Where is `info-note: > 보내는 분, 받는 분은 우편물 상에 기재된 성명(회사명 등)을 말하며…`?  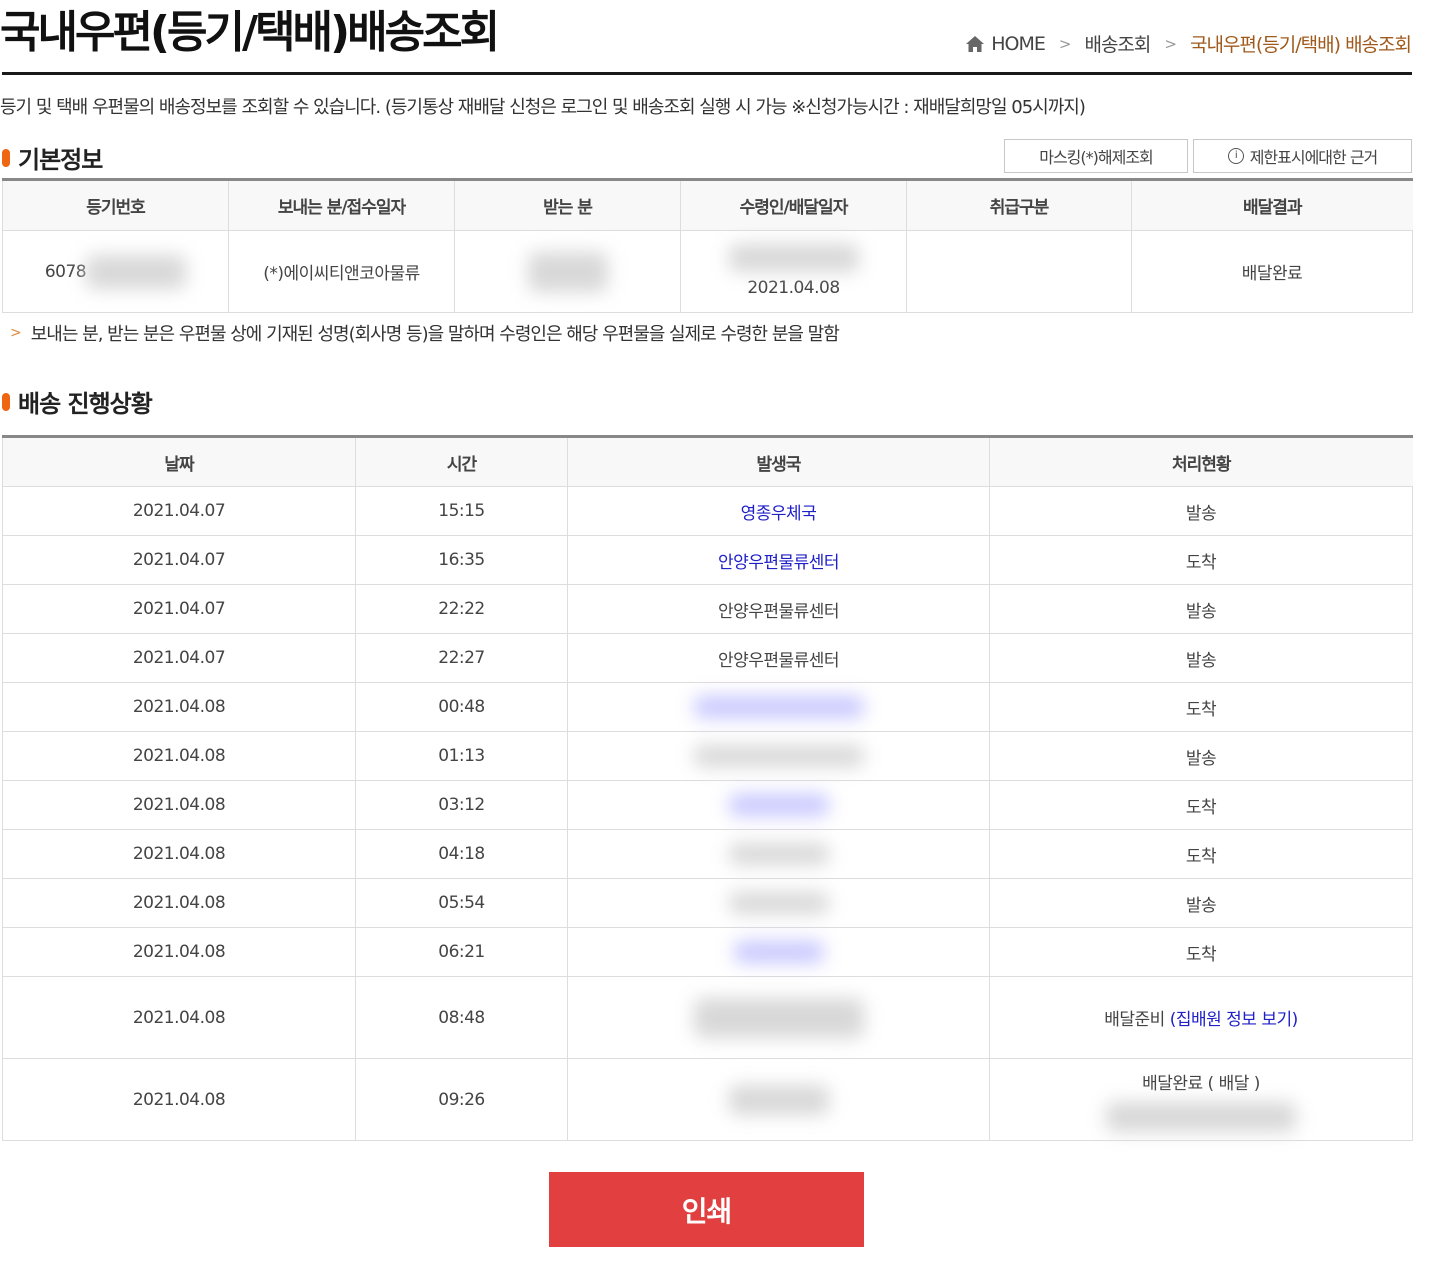 info-note: > 보내는 분, 받는 분은 우편물 상에 기재된 성명(회사명 등)을 말하며… is located at coordinates (425, 333).